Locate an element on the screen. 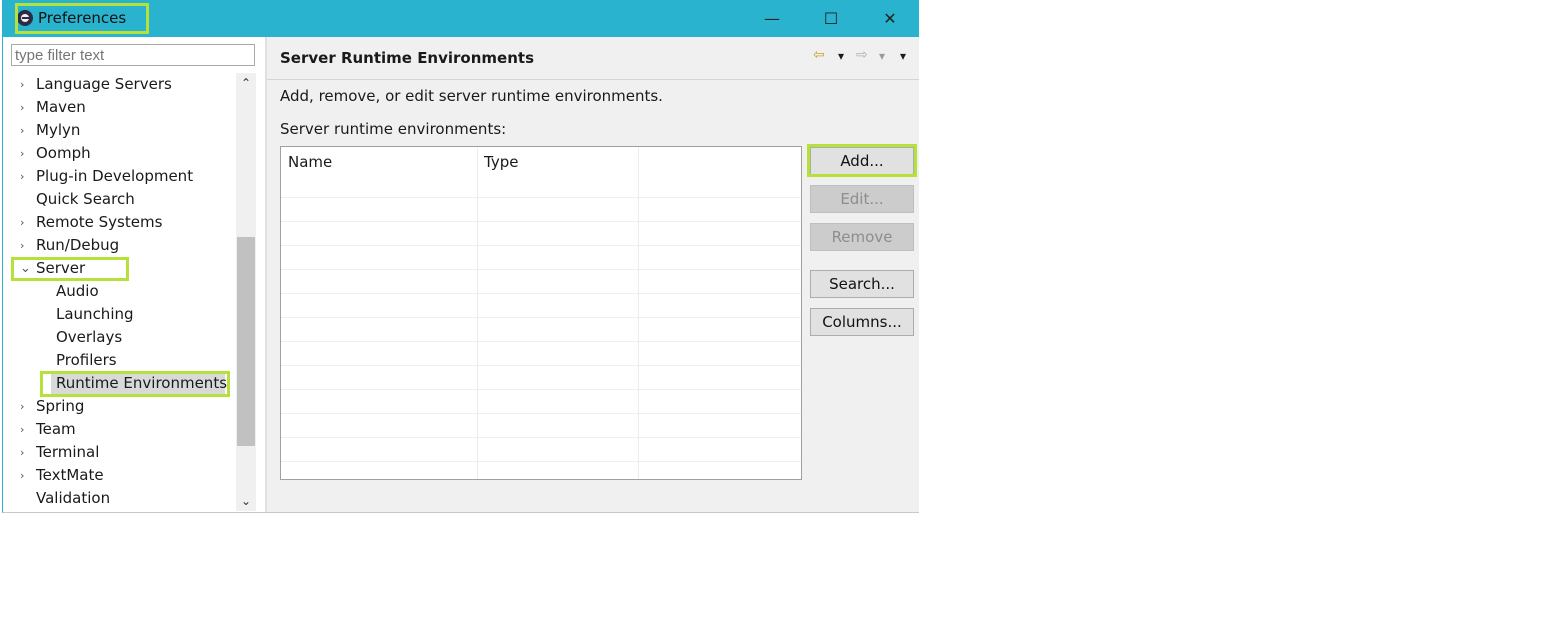  tree-item-textmate: › TextMate is located at coordinates (119, 475).